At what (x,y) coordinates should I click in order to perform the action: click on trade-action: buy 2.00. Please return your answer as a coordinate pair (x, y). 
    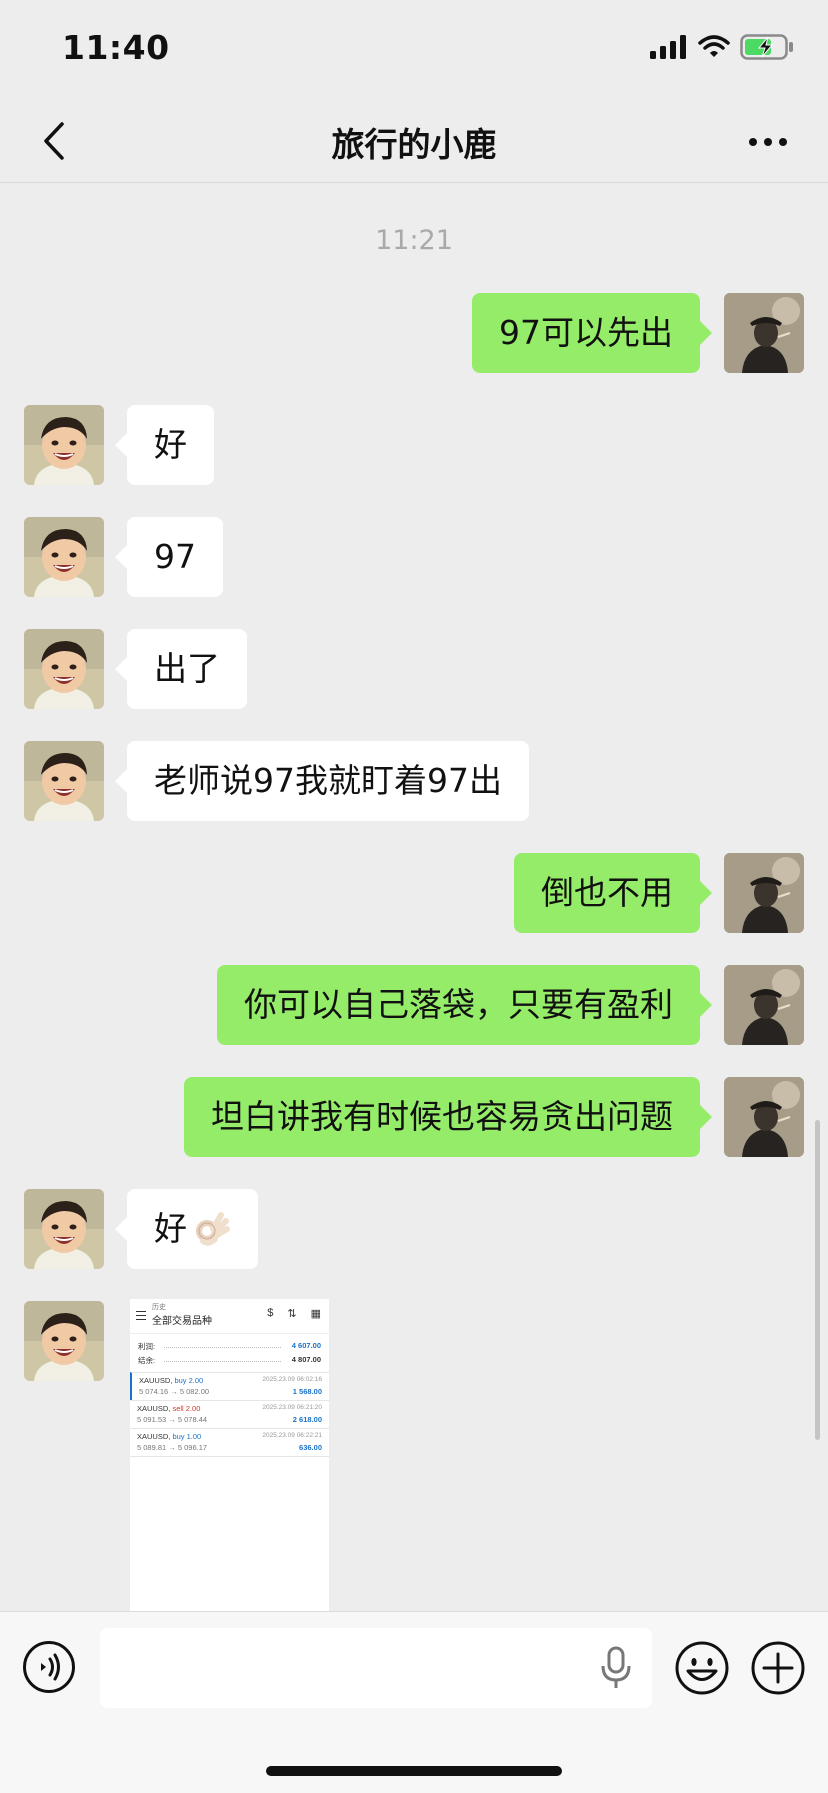
    Looking at the image, I should click on (189, 1380).